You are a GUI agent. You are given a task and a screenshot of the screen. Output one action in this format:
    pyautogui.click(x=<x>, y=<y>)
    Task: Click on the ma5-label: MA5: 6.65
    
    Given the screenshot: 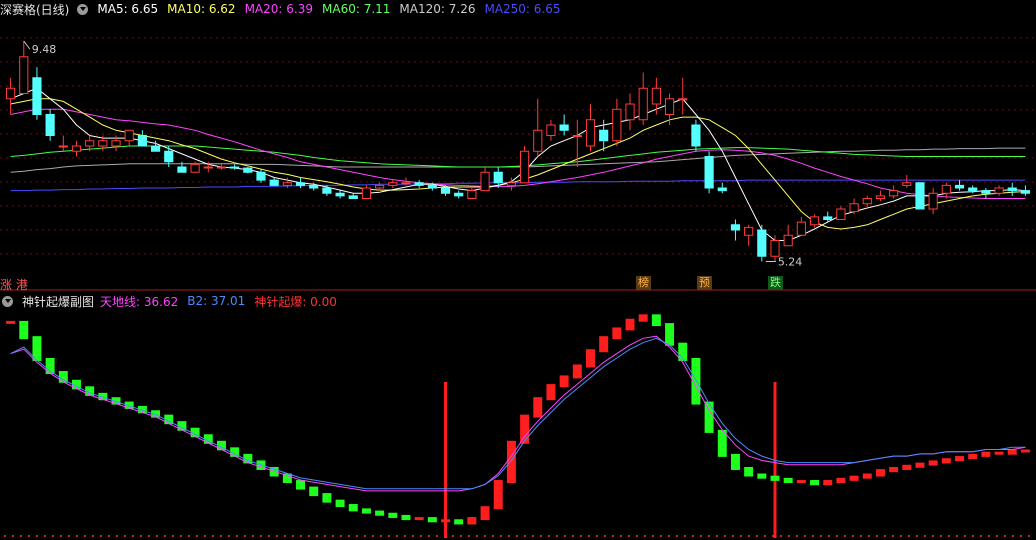 What is the action you would take?
    pyautogui.click(x=128, y=9)
    